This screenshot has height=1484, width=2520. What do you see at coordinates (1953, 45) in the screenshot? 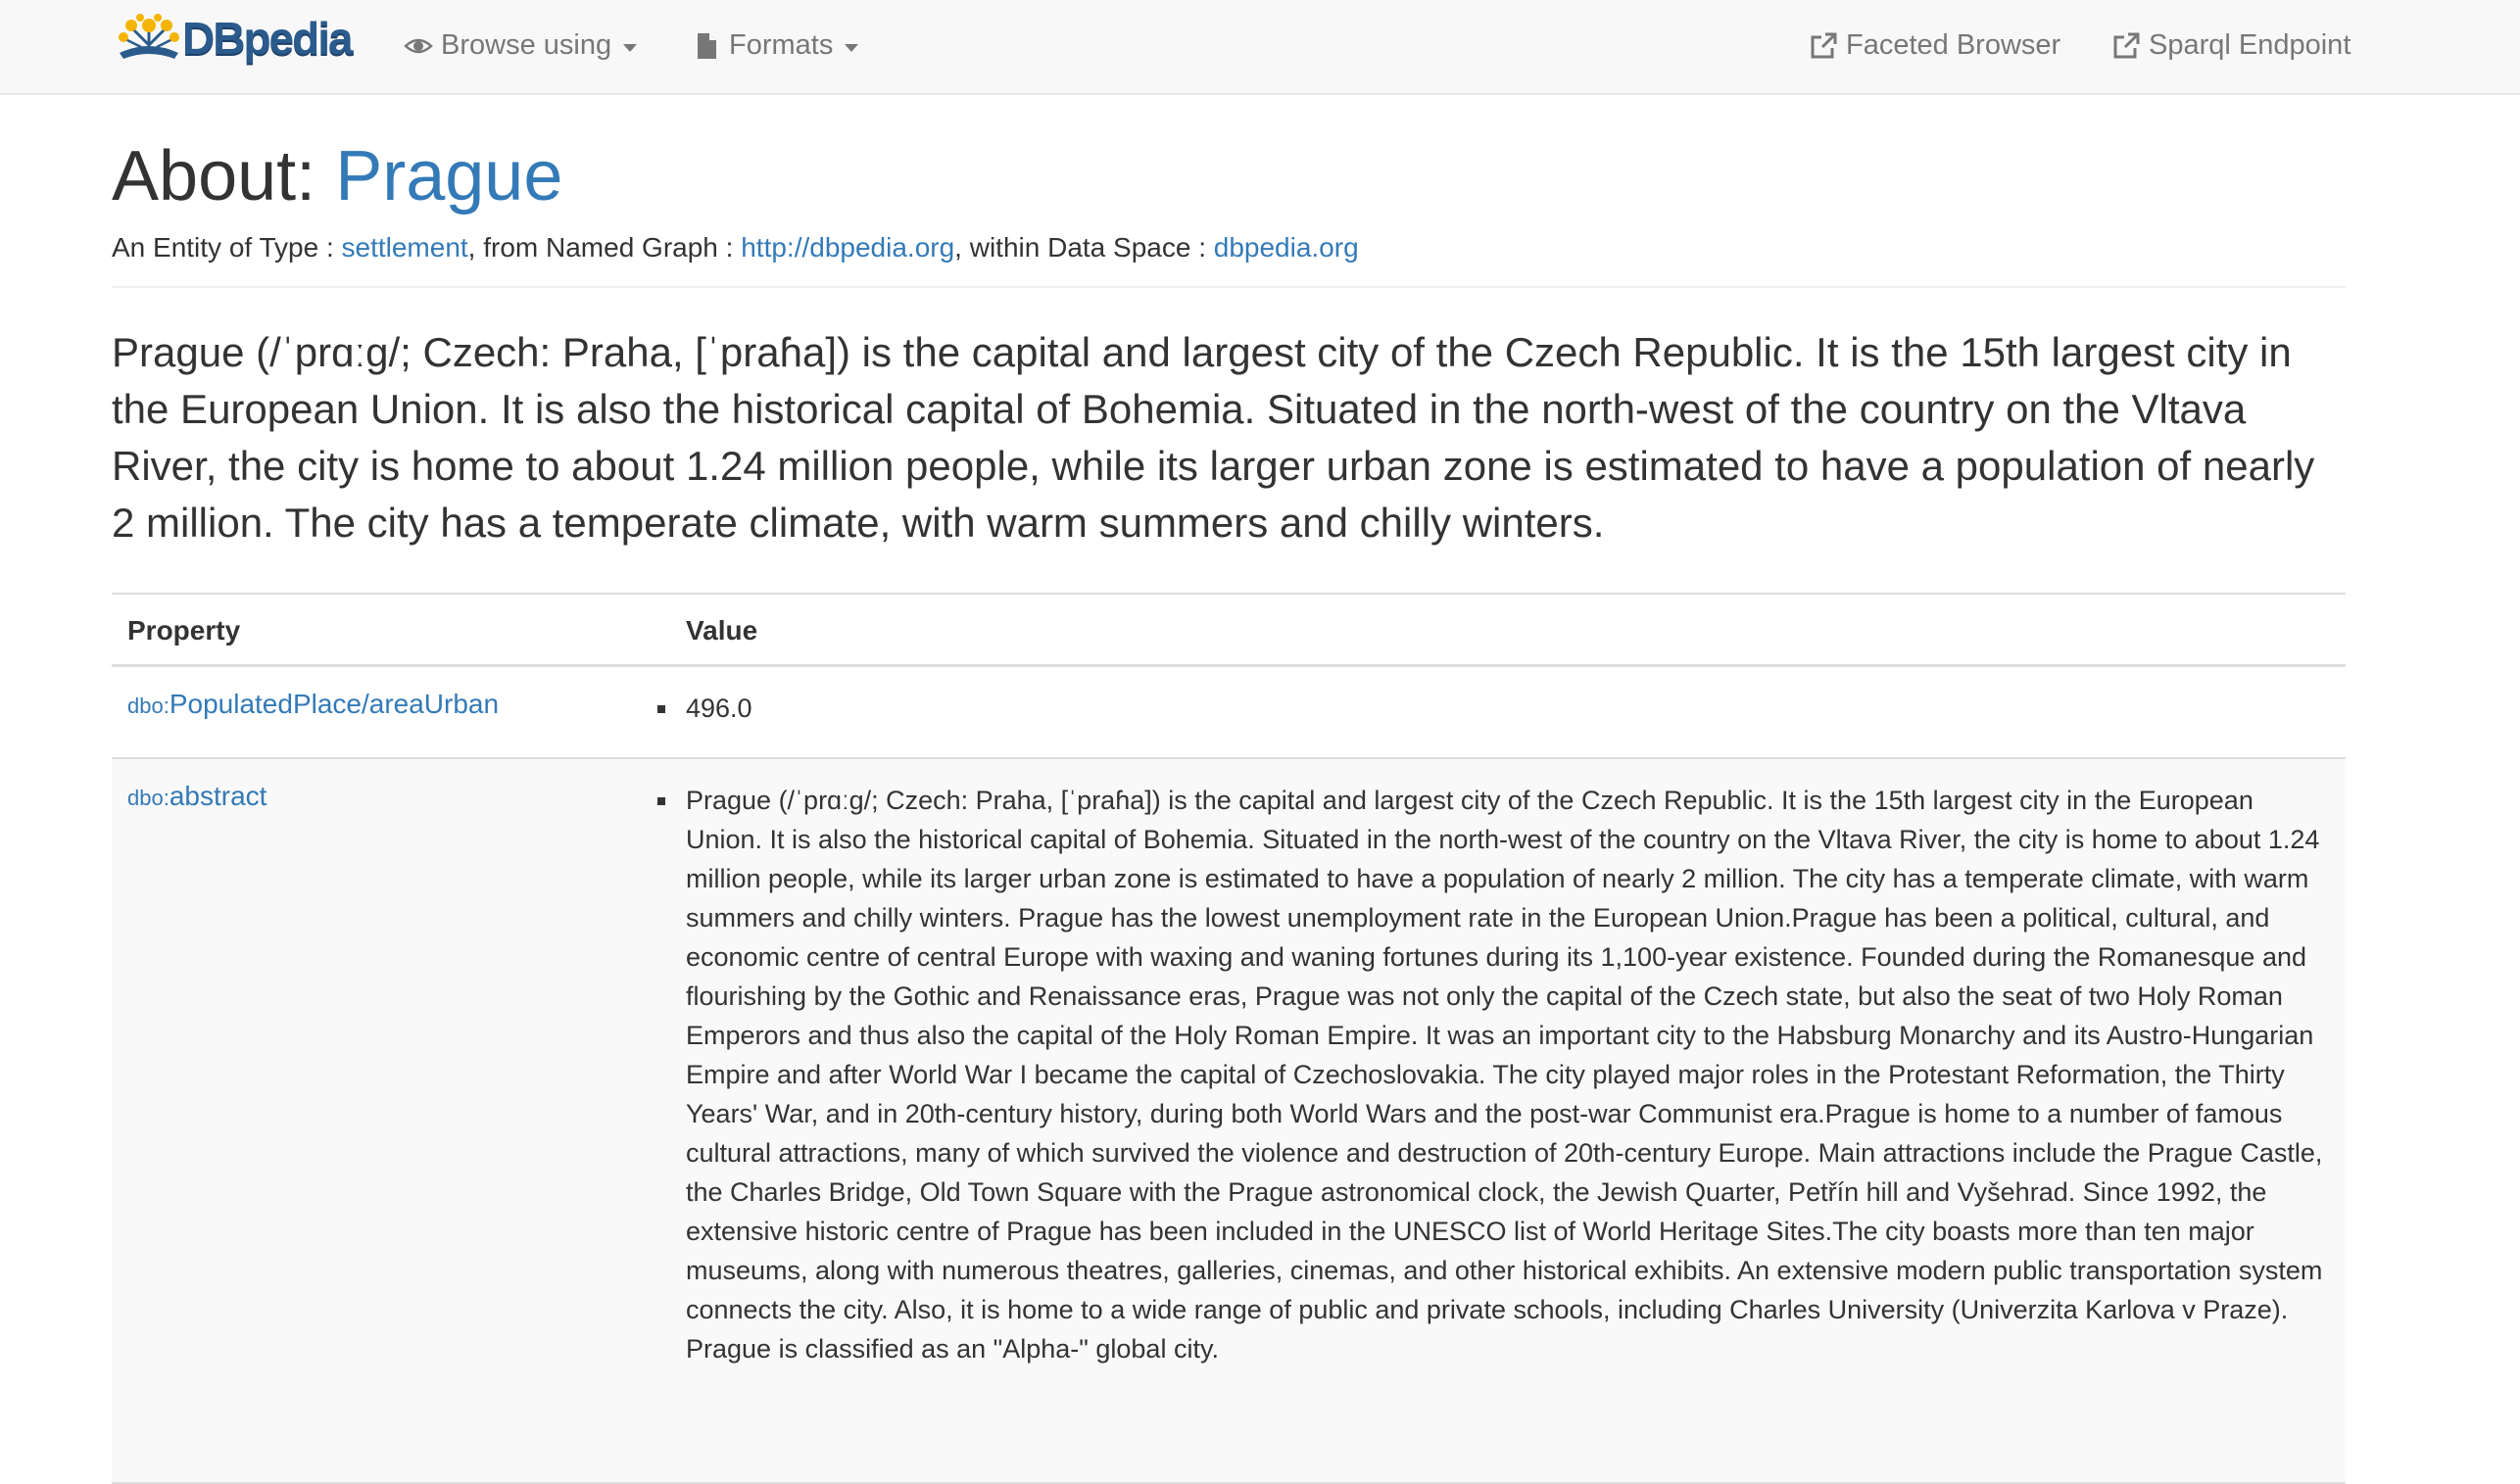
I see `faceted-browser-label: Faceted Browser` at bounding box center [1953, 45].